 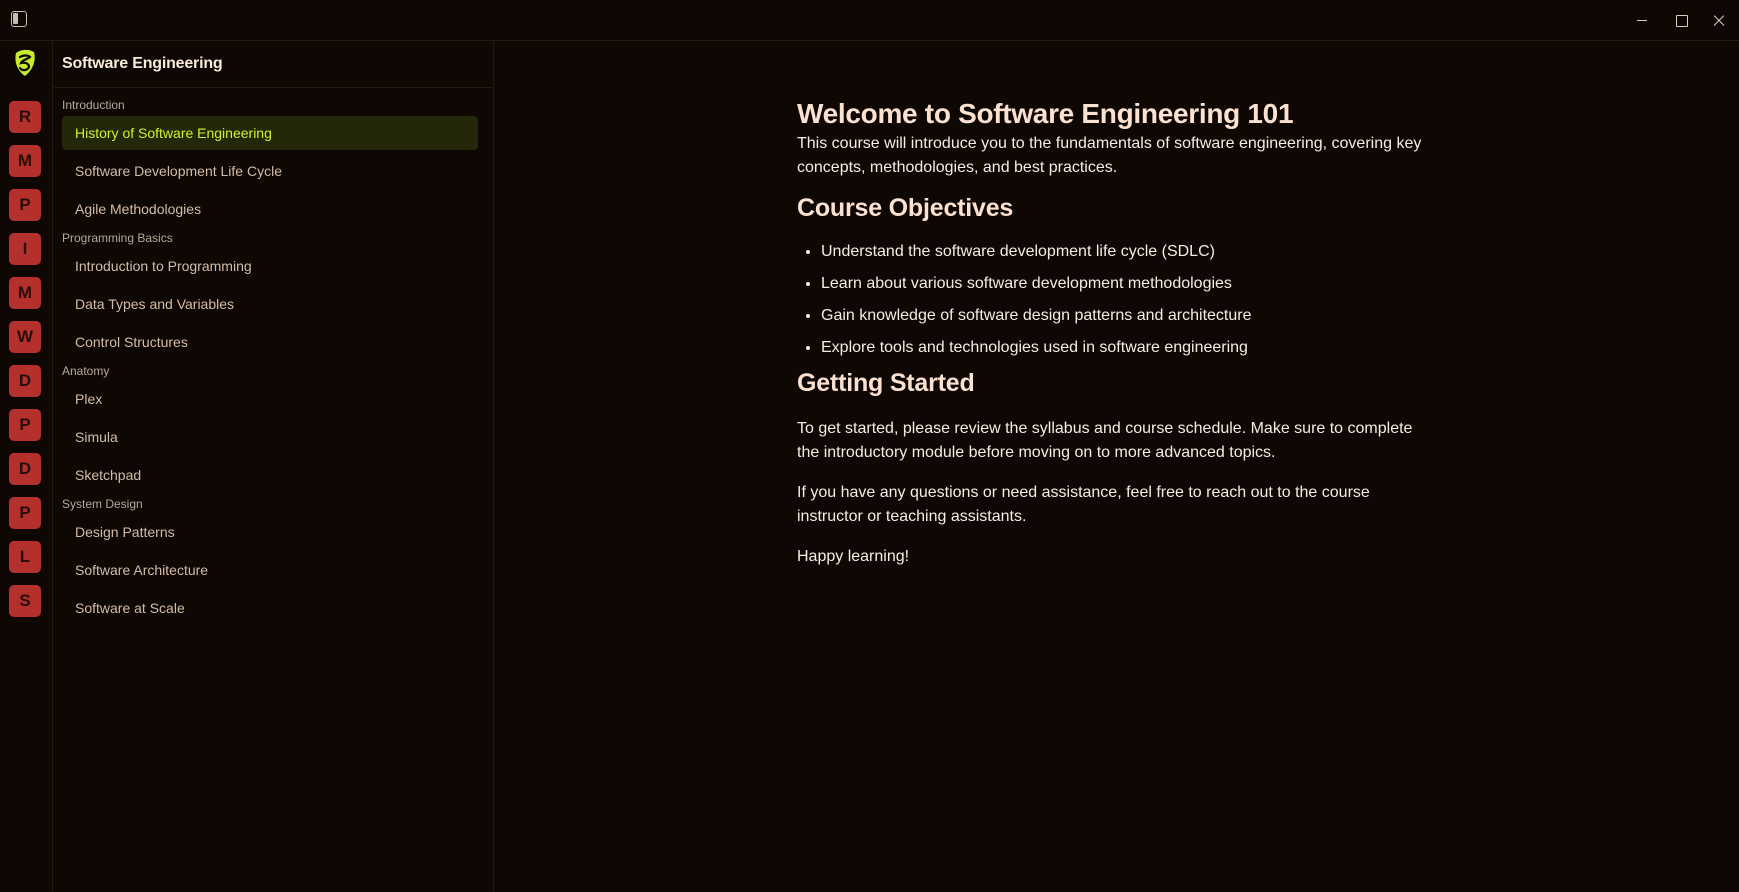 I want to click on closing-paragraph: Happy learning!, so click(x=853, y=556).